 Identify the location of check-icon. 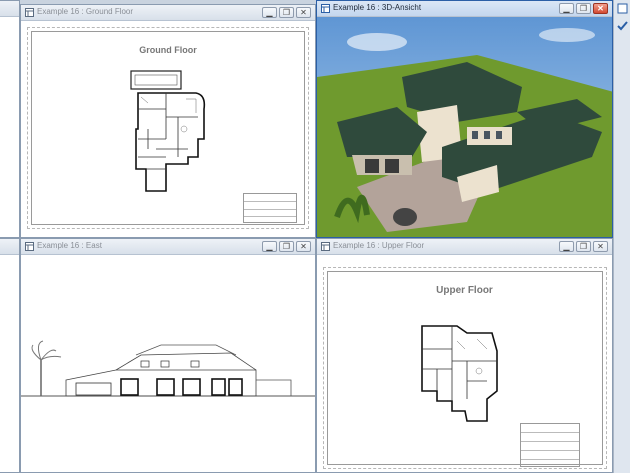
(622, 25).